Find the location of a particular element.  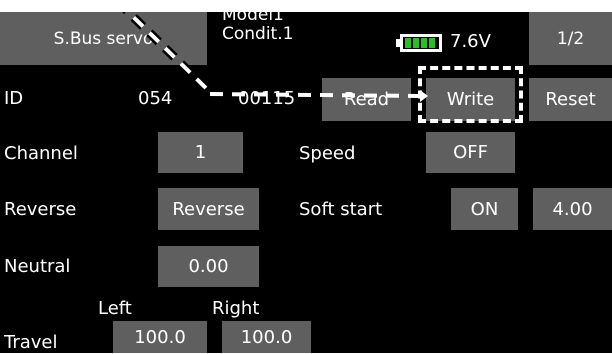

callout-line-upper-shadow is located at coordinates (164, 48).